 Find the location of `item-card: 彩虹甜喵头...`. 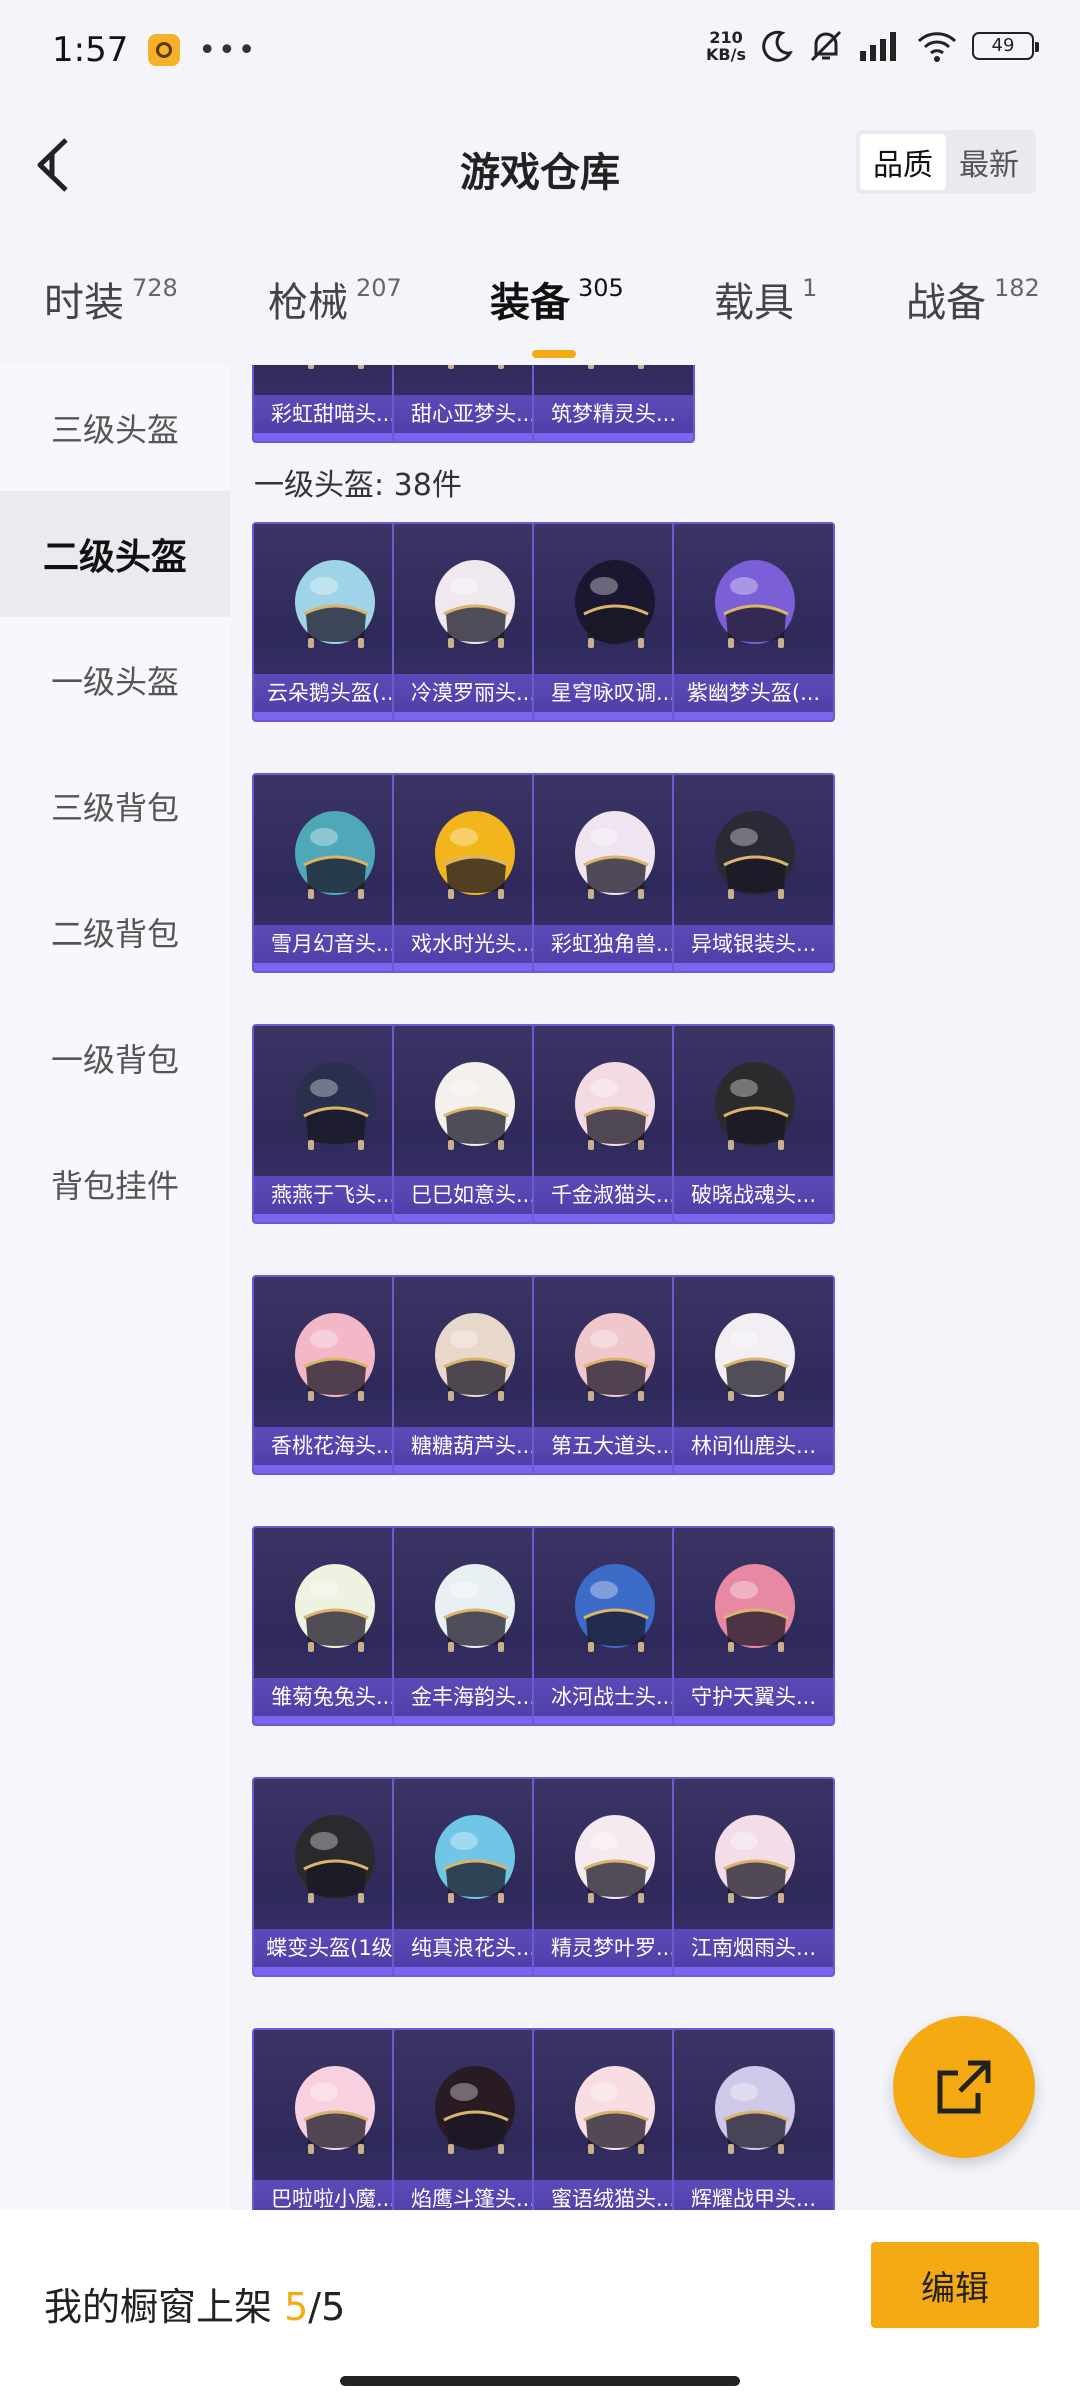

item-card: 彩虹甜喵头... is located at coordinates (333, 404).